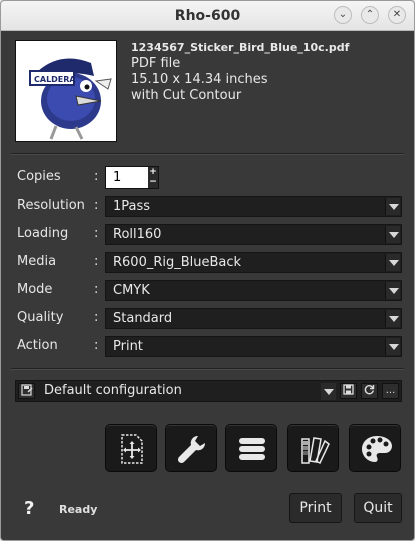 The width and height of the screenshot is (415, 541). What do you see at coordinates (29, 508) in the screenshot?
I see `help-icon: ?` at bounding box center [29, 508].